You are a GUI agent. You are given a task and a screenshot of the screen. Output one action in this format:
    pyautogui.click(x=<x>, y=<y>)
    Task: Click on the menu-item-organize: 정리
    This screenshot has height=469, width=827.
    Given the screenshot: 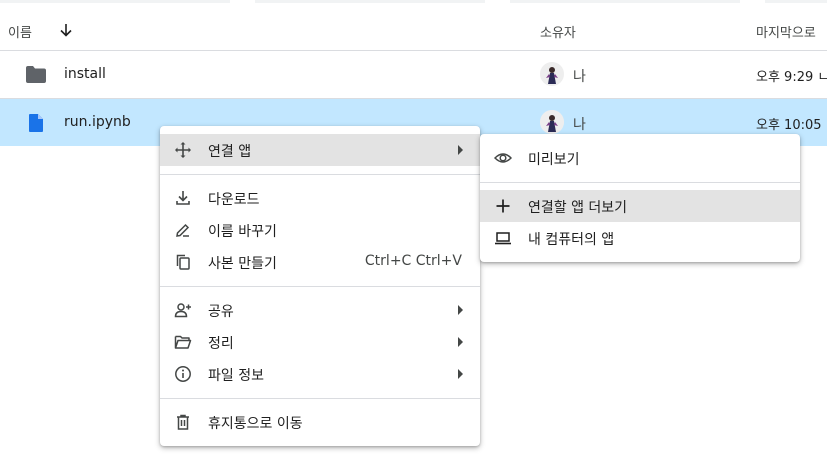 What is the action you would take?
    pyautogui.click(x=320, y=342)
    